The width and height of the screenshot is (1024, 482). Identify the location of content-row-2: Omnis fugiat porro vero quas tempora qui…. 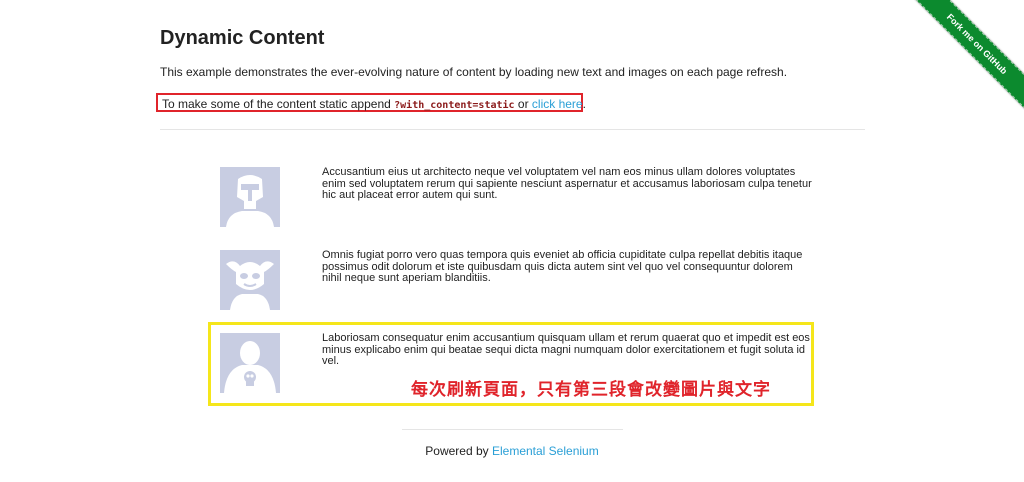
(520, 279).